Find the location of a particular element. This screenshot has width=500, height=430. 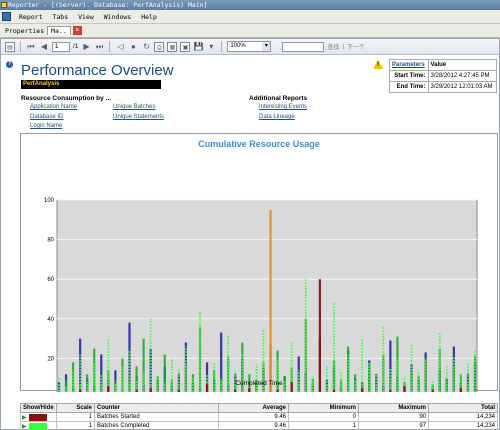

menu-tabs: Tabs is located at coordinates (60, 17).